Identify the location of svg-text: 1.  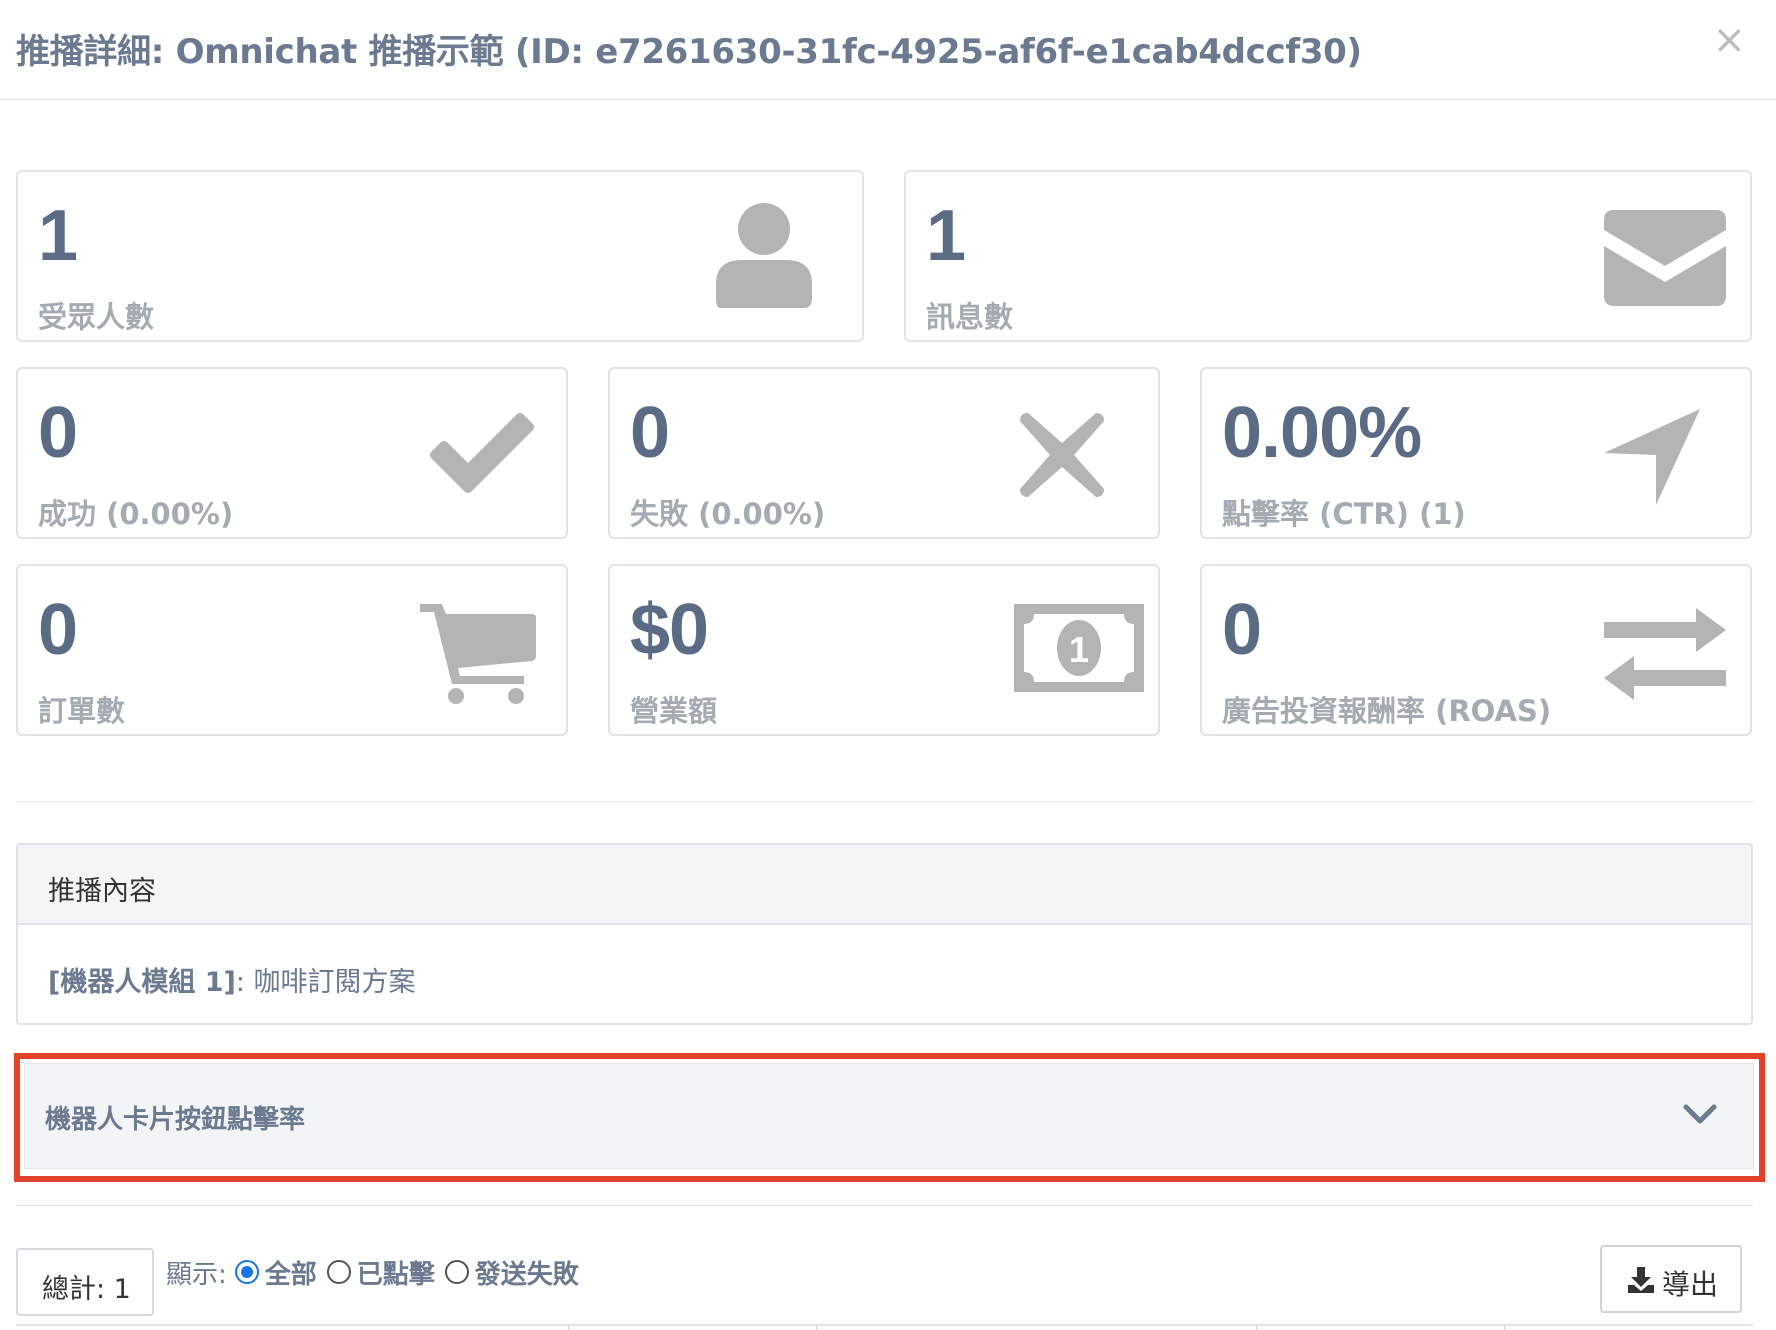
(1079, 649).